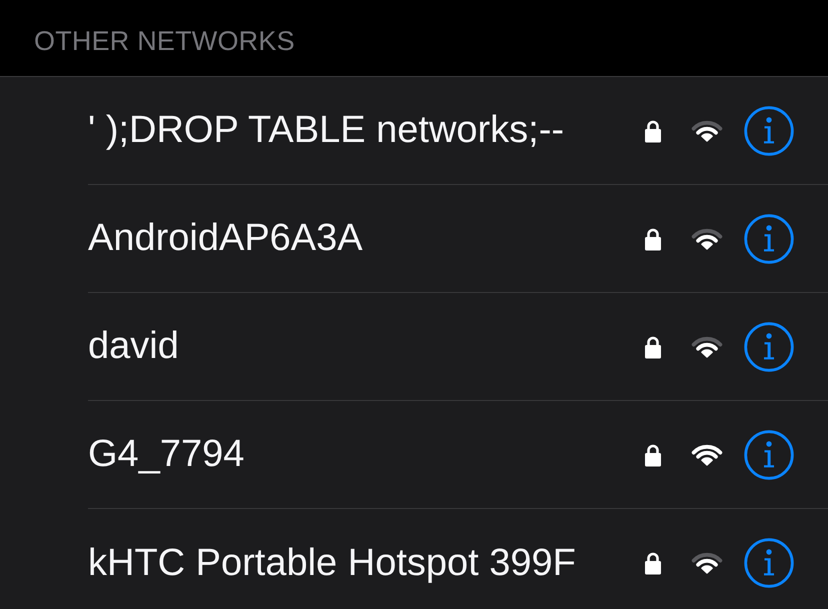 The width and height of the screenshot is (828, 609). What do you see at coordinates (167, 454) in the screenshot?
I see `network-name: G4_7794` at bounding box center [167, 454].